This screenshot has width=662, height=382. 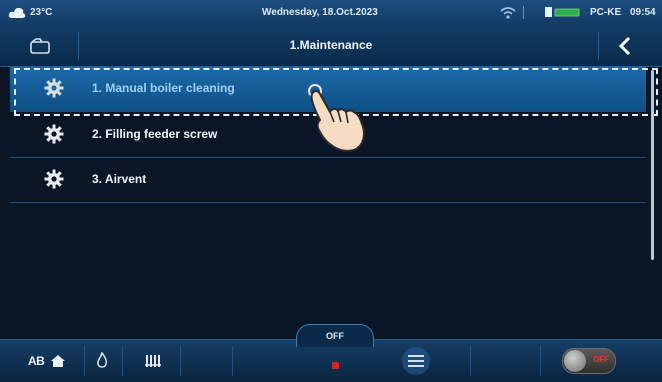 What do you see at coordinates (575, 361) in the screenshot?
I see `toggle-knob` at bounding box center [575, 361].